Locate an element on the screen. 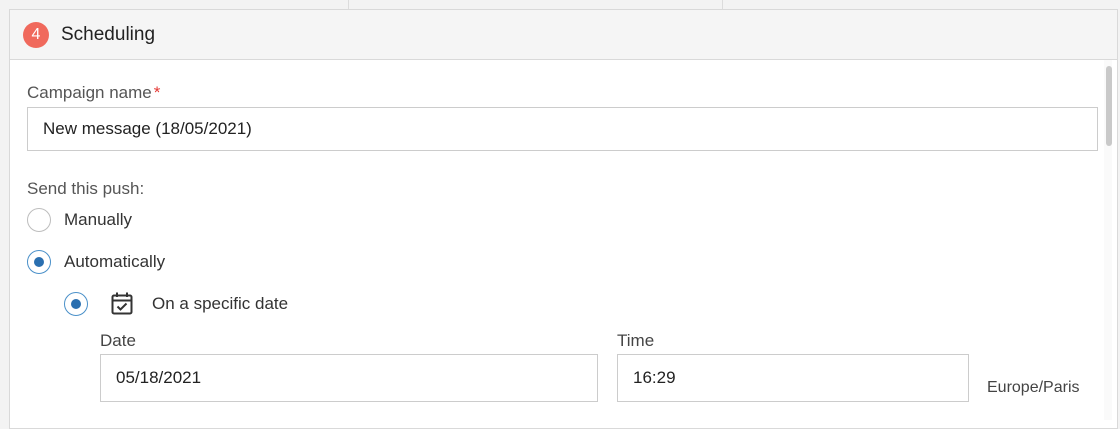  radio-manually-label: Manually is located at coordinates (98, 219).